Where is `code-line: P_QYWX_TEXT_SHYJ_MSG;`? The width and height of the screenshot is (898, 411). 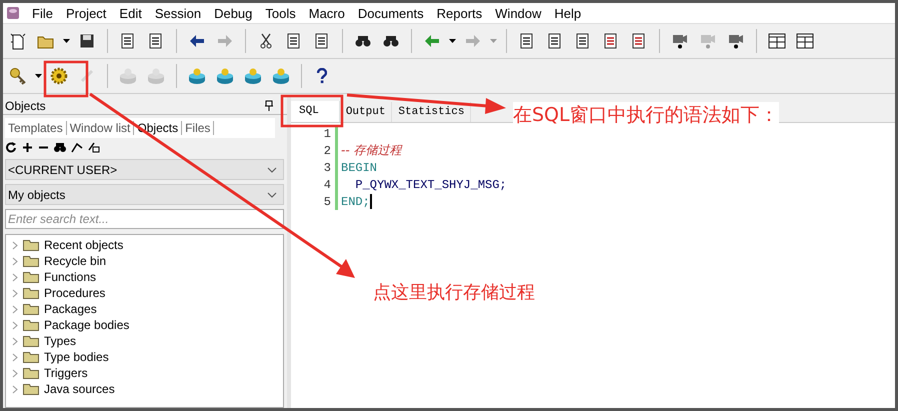 code-line: P_QYWX_TEXT_SHYJ_MSG; is located at coordinates (430, 185).